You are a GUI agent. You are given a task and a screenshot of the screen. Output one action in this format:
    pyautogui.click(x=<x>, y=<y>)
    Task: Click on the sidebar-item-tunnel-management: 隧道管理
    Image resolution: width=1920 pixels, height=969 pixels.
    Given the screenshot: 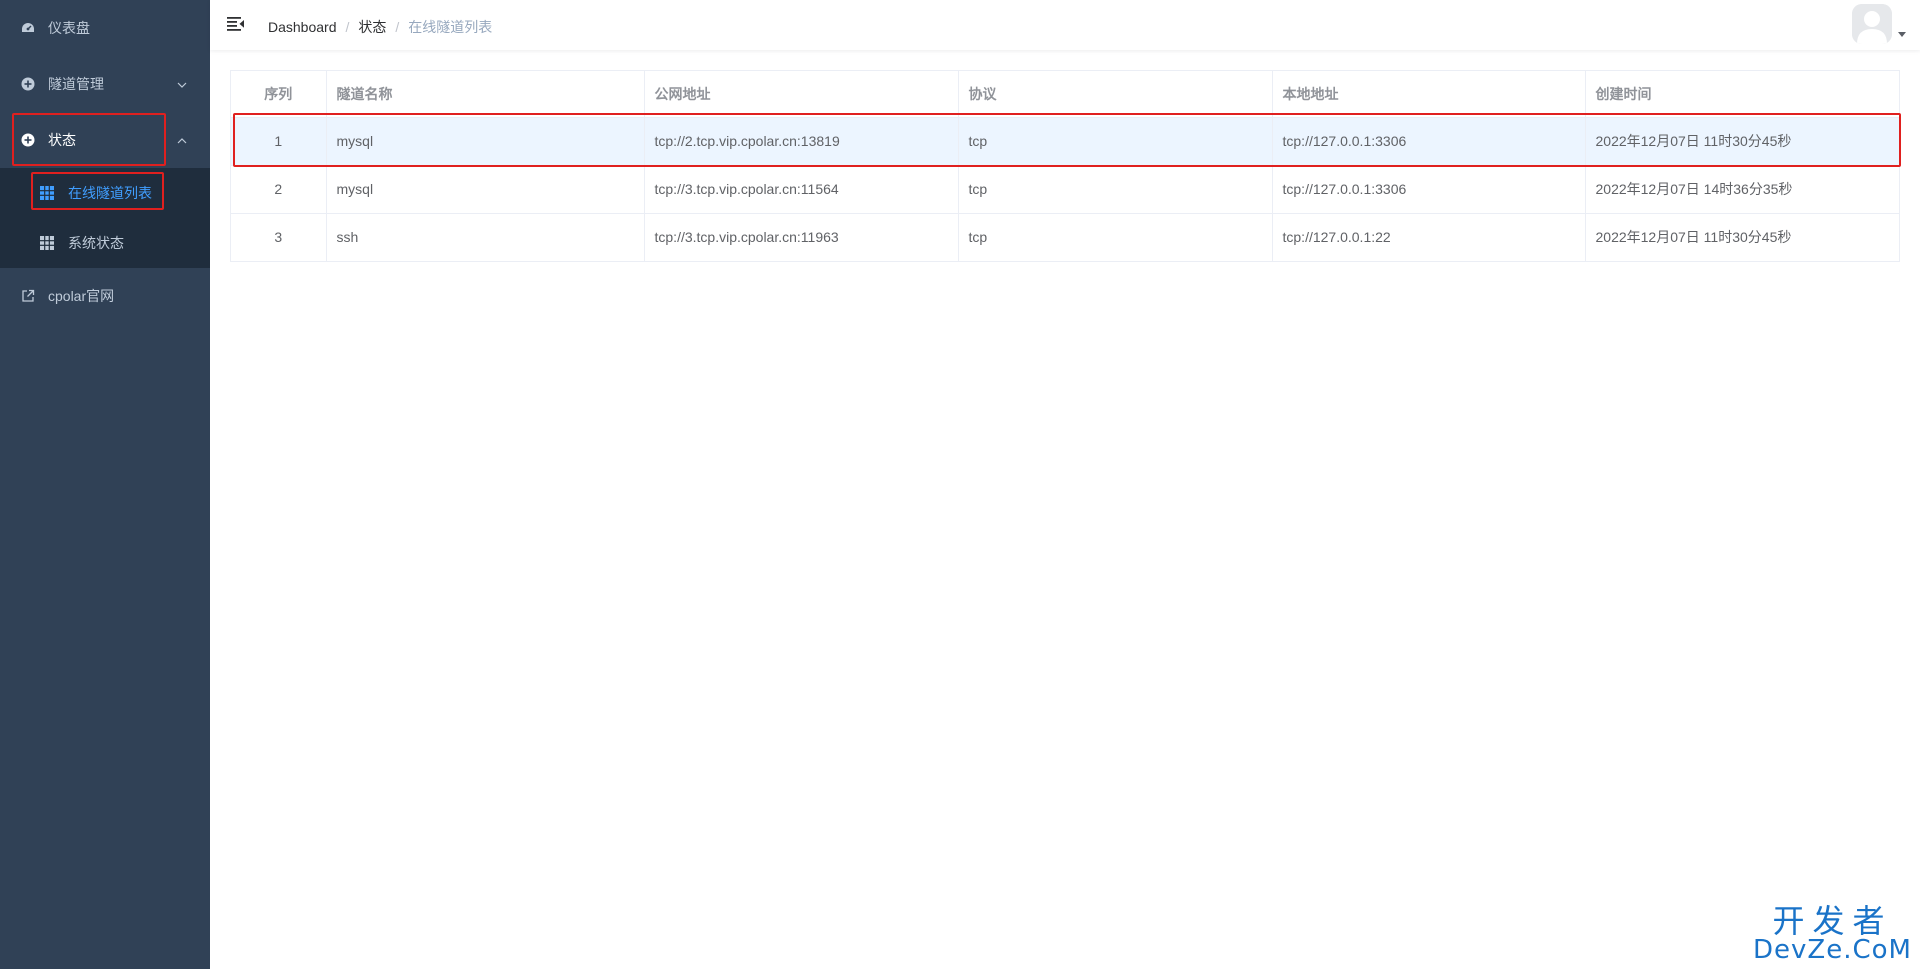 What is the action you would take?
    pyautogui.click(x=105, y=84)
    